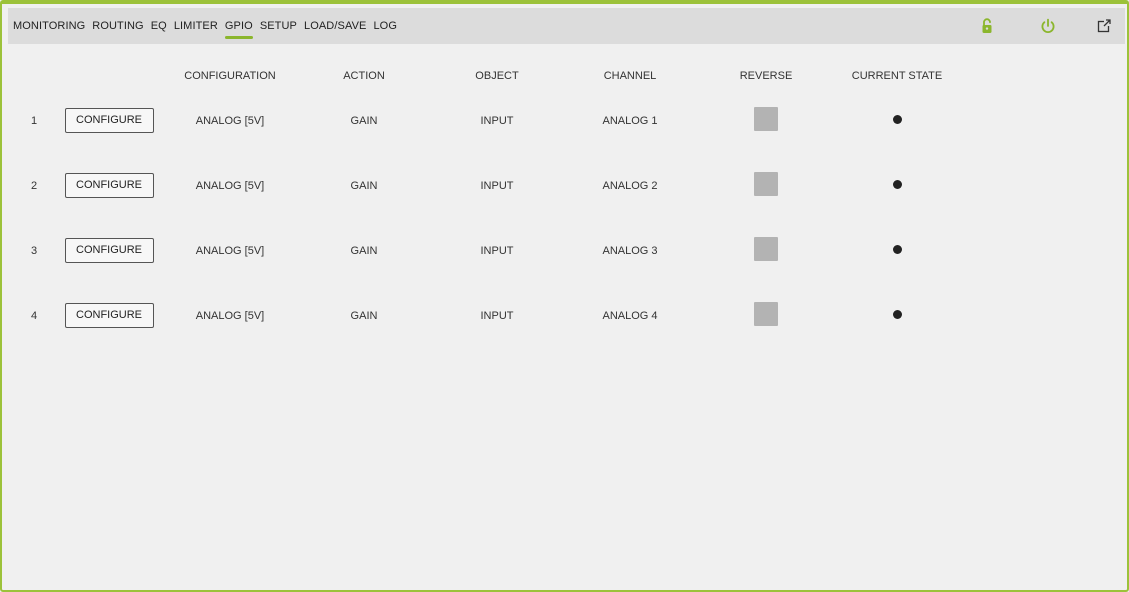 Image resolution: width=1129 pixels, height=592 pixels. What do you see at coordinates (897, 76) in the screenshot?
I see `header-current-state: CURRENT STATE` at bounding box center [897, 76].